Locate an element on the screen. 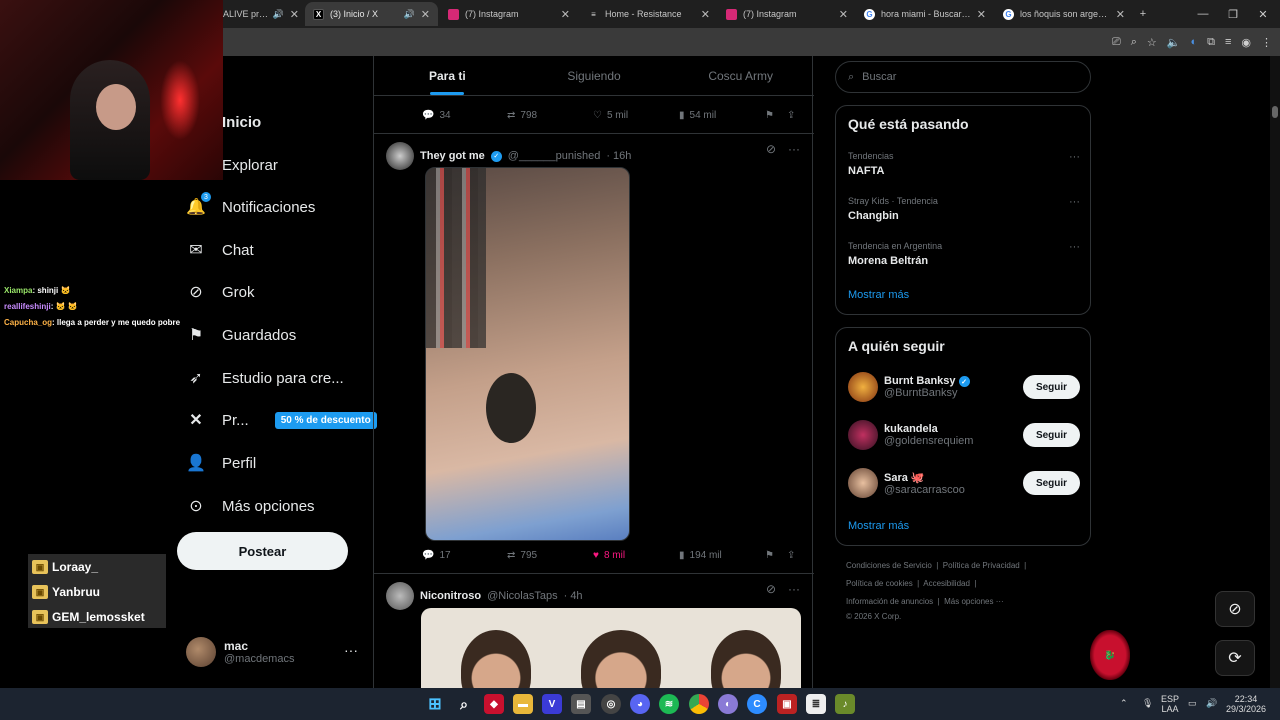  microphone-icon: 🎙 is located at coordinates (1147, 703).